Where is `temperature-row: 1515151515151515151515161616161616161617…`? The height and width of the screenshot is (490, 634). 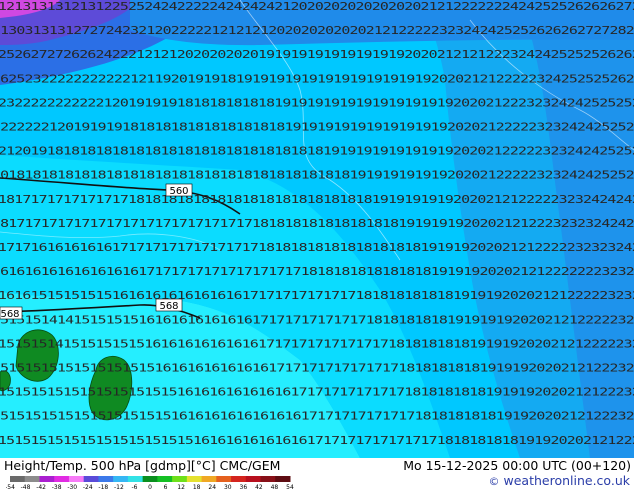 temperature-row: 1515151515151515151515161616161616161617… is located at coordinates (317, 416).